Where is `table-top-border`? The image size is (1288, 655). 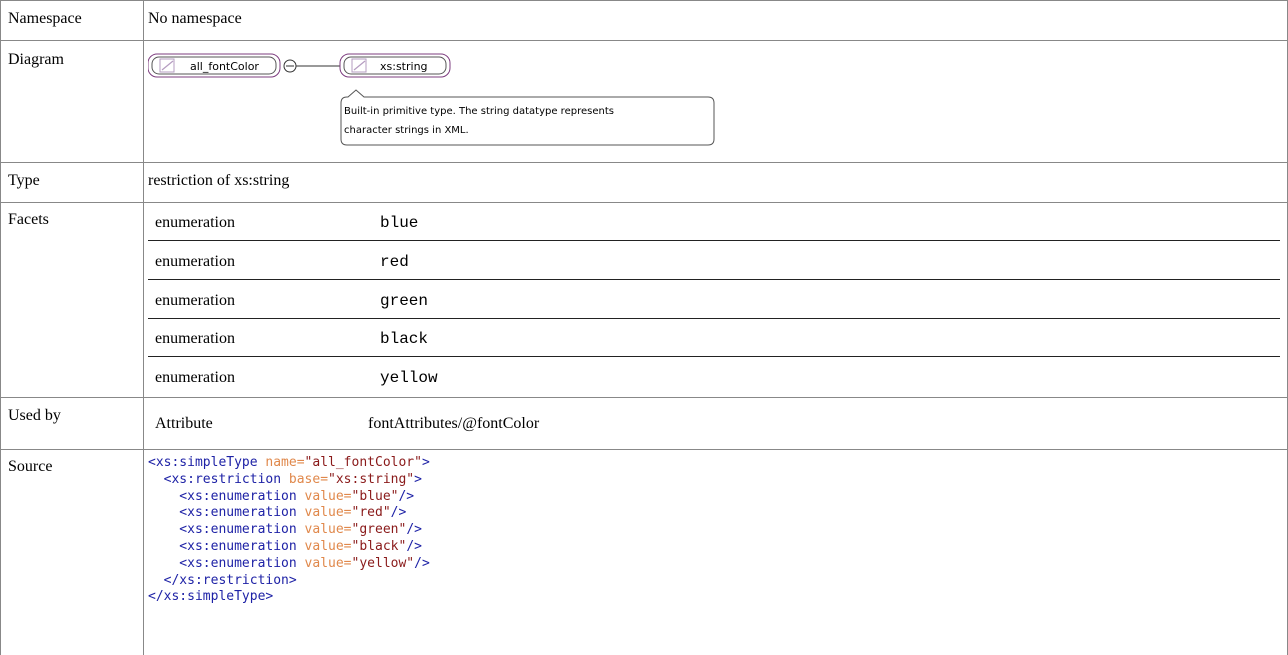 table-top-border is located at coordinates (644, 0).